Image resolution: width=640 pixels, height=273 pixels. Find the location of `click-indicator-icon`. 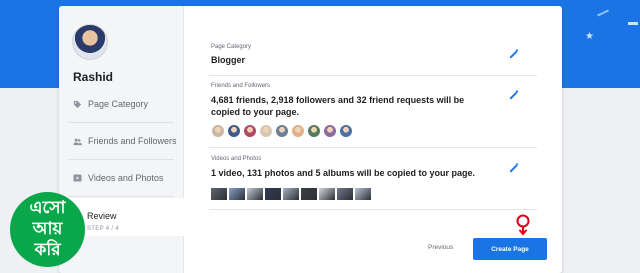

click-indicator-icon is located at coordinates (523, 225).